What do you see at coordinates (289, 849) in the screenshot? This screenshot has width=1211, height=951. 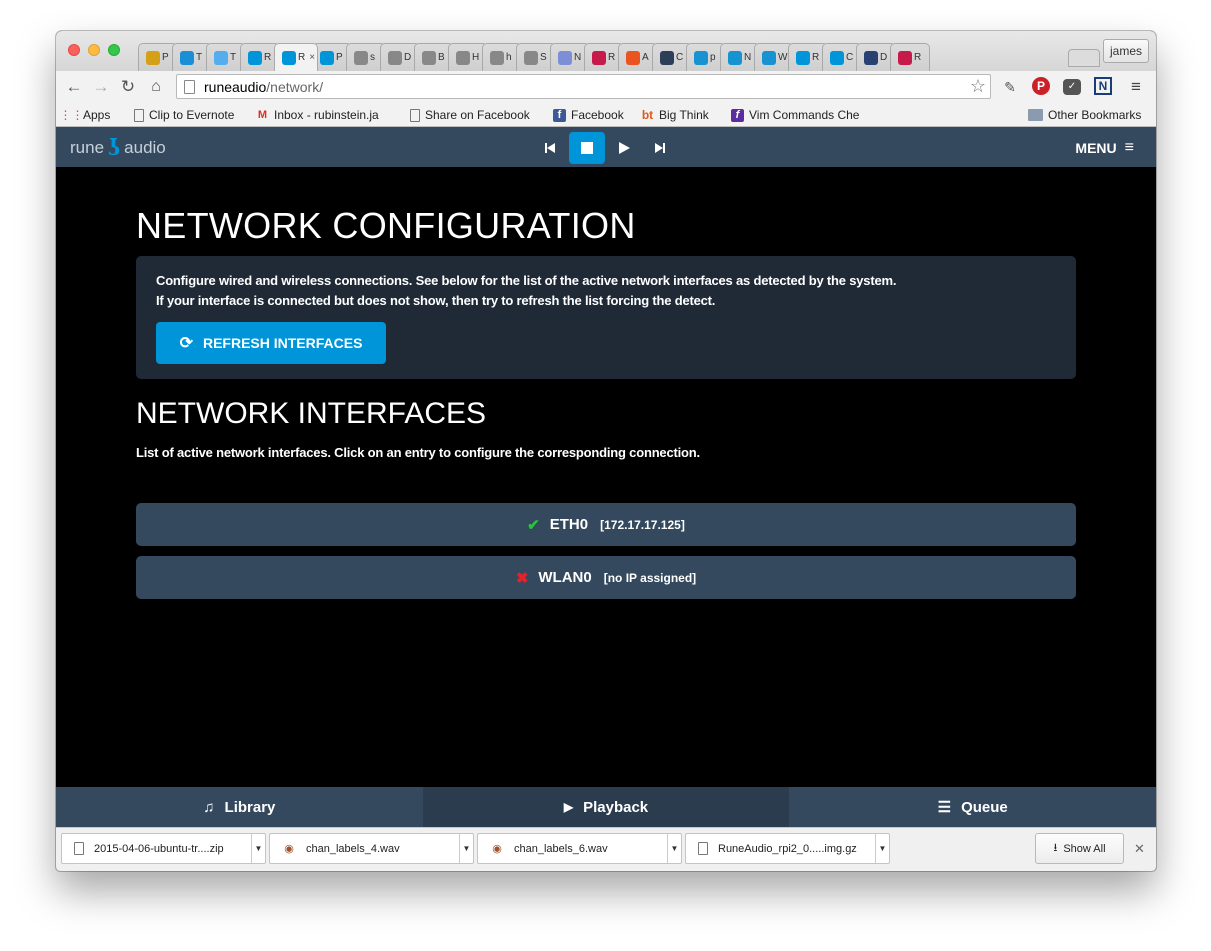 I see `audio-file-icon: ◉` at bounding box center [289, 849].